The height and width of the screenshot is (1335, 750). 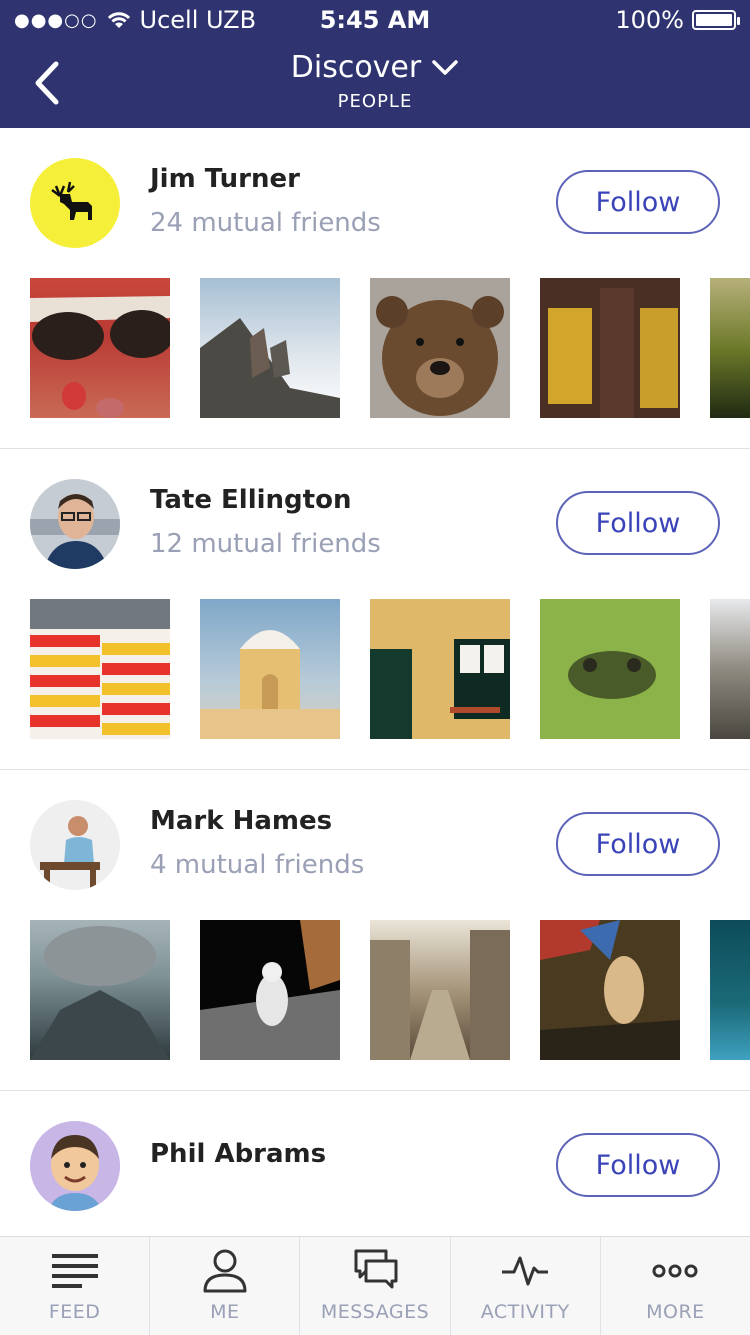 I want to click on more-dots-icon, so click(x=675, y=1271).